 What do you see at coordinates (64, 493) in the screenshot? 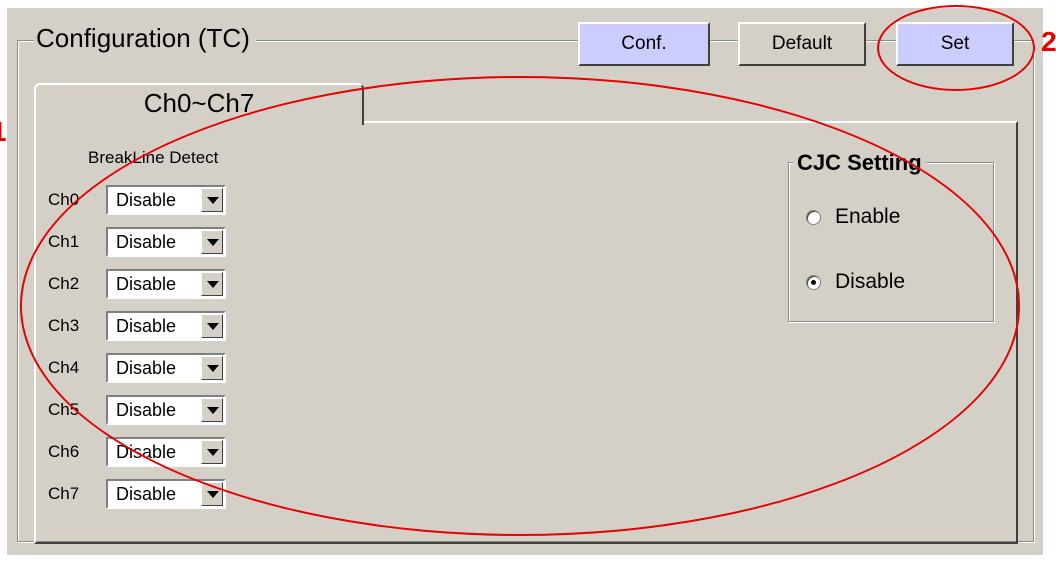
I see `channel-label: Ch7` at bounding box center [64, 493].